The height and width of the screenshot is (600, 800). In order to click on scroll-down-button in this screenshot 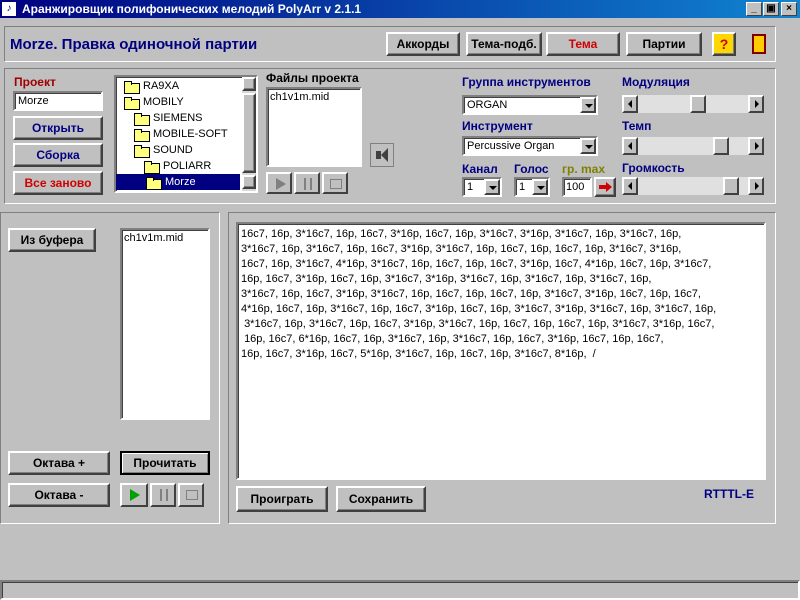, I will do `click(249, 182)`.